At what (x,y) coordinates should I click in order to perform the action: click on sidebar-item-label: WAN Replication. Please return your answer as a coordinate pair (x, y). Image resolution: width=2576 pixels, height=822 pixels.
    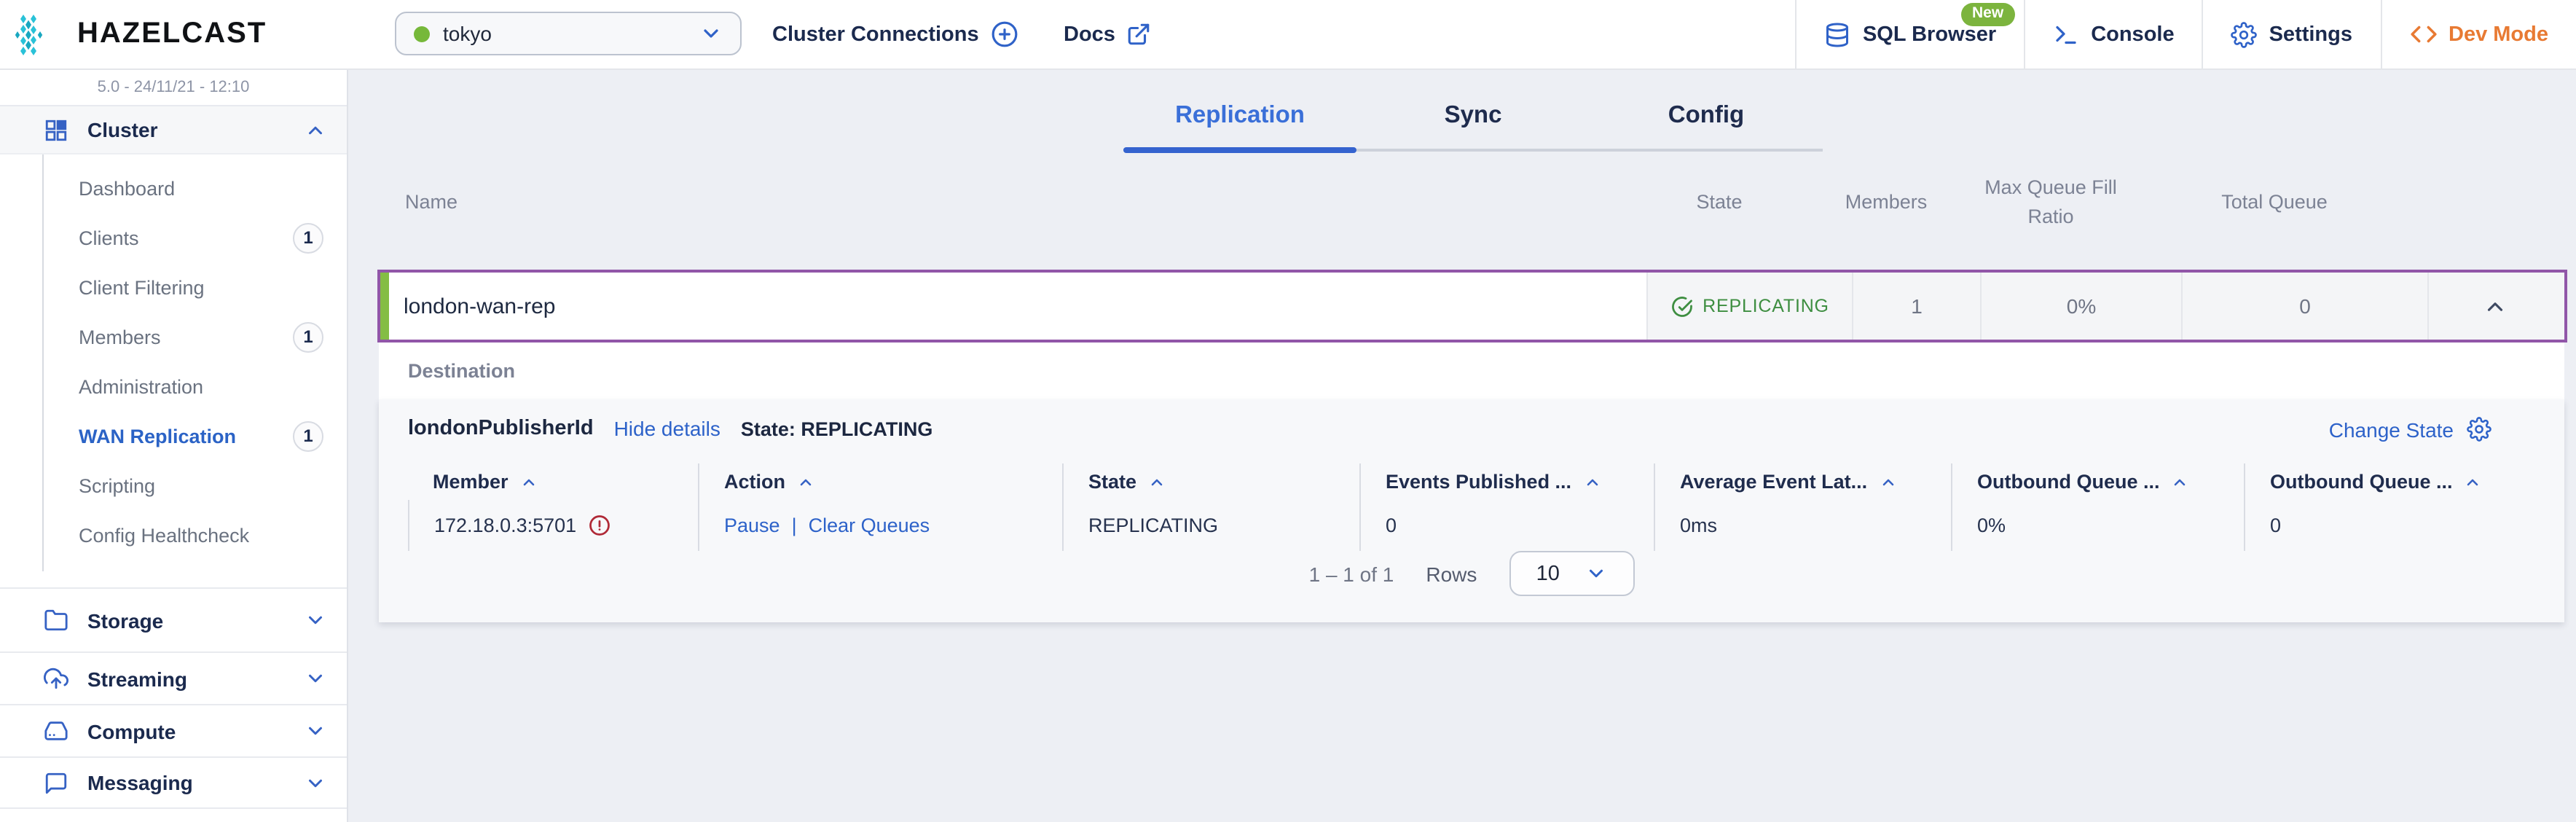
    Looking at the image, I should click on (158, 436).